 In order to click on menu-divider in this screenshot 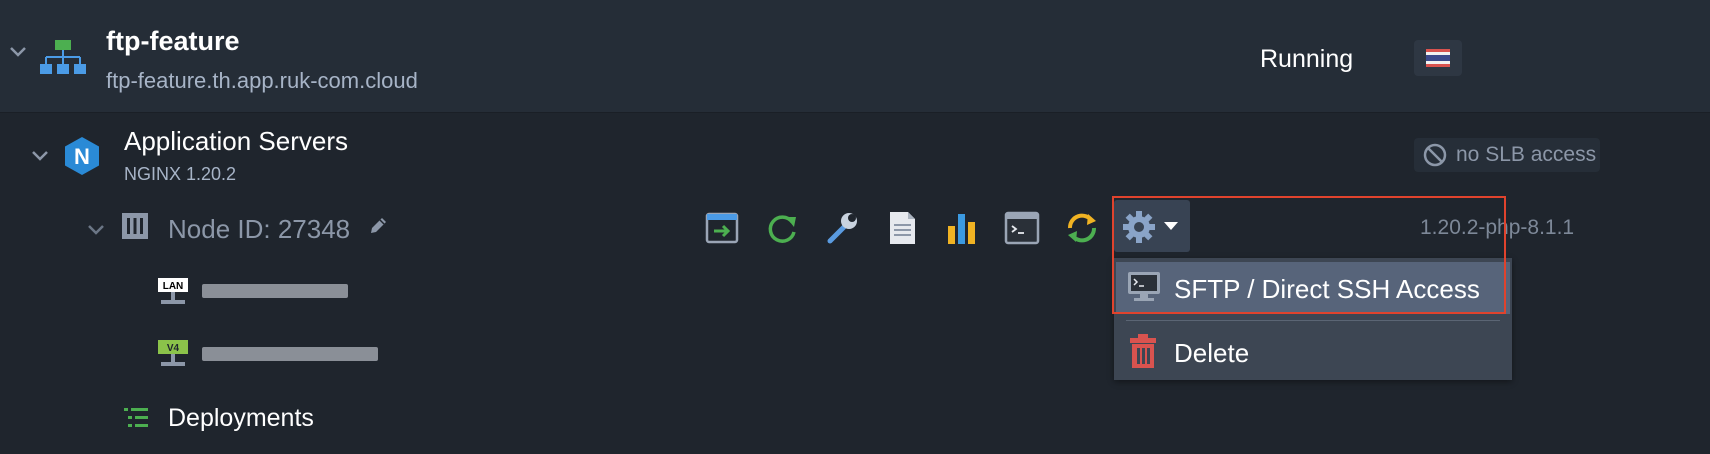, I will do `click(1313, 320)`.